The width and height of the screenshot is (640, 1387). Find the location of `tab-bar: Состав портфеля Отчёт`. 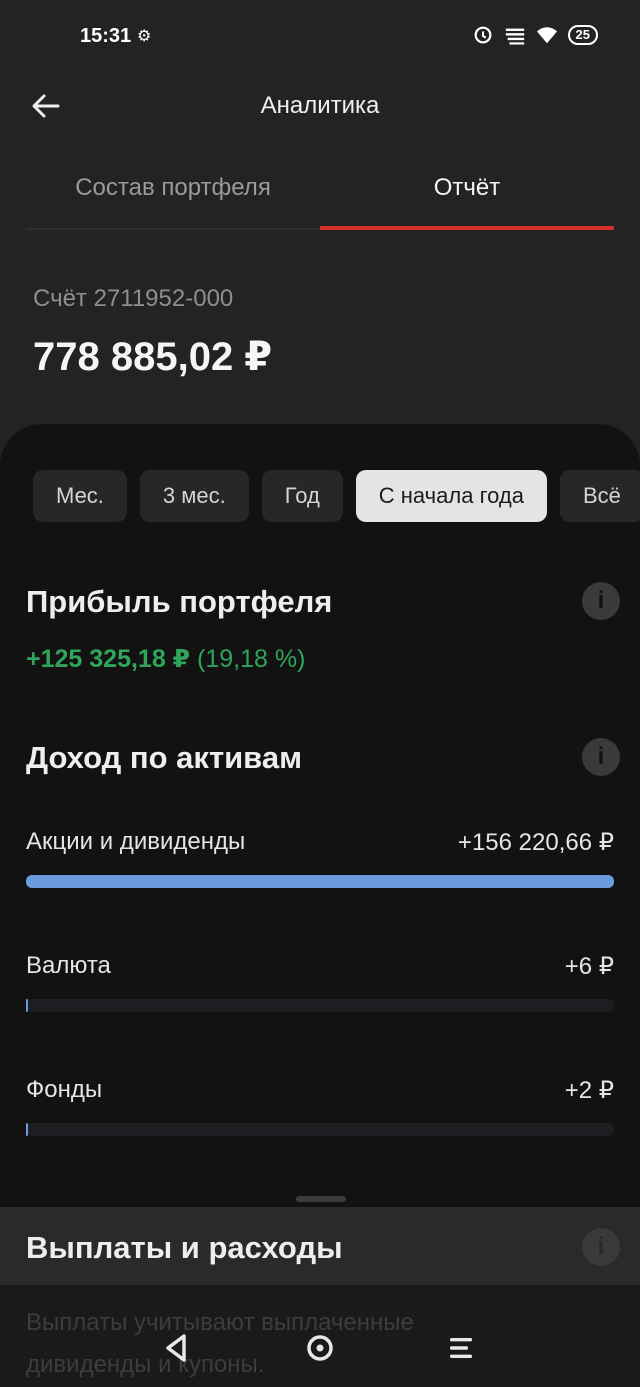

tab-bar: Состав портфеля Отчёт is located at coordinates (320, 190).